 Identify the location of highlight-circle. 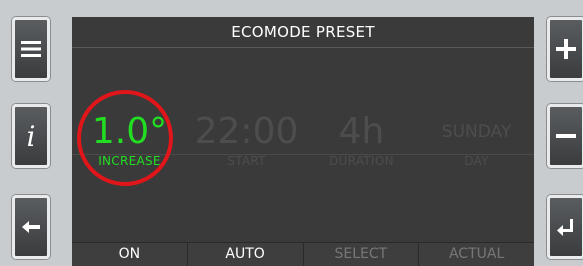
(125, 138).